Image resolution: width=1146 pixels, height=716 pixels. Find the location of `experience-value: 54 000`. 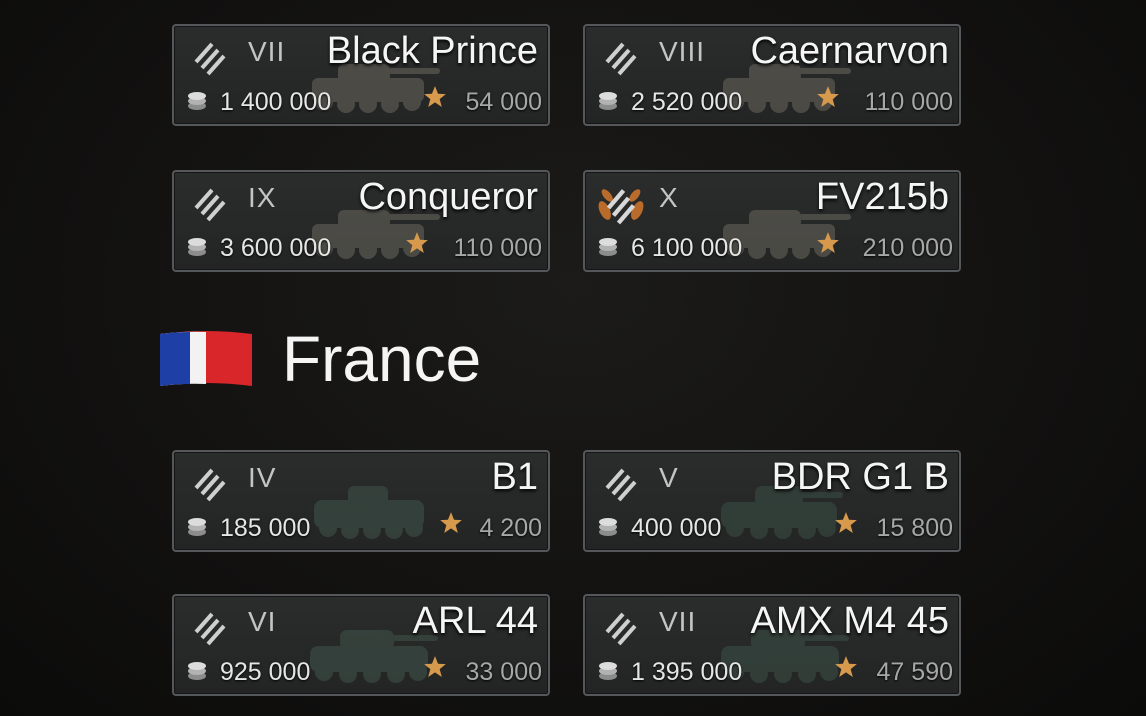

experience-value: 54 000 is located at coordinates (503, 102).